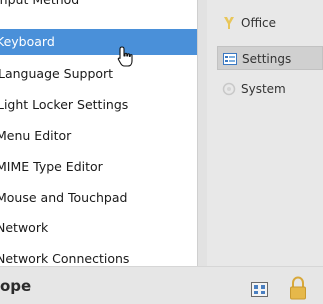  I want to click on list-item-label: Mouse and Touchpad, so click(64, 197).